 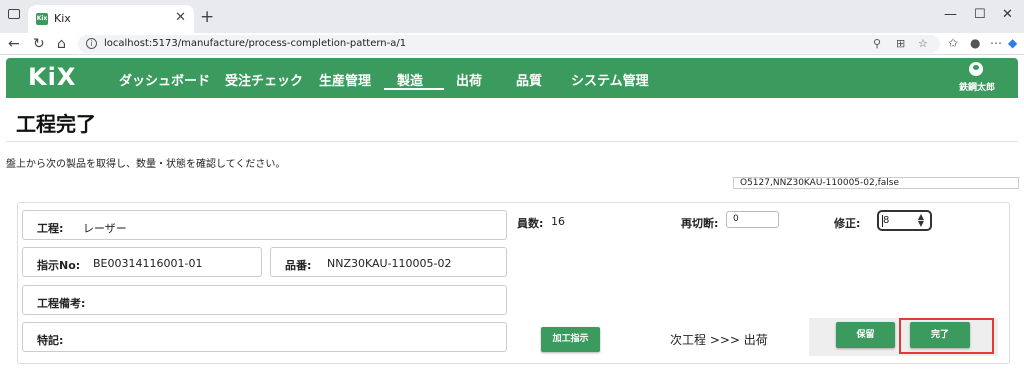 What do you see at coordinates (414, 89) in the screenshot?
I see `active-nav-indicator` at bounding box center [414, 89].